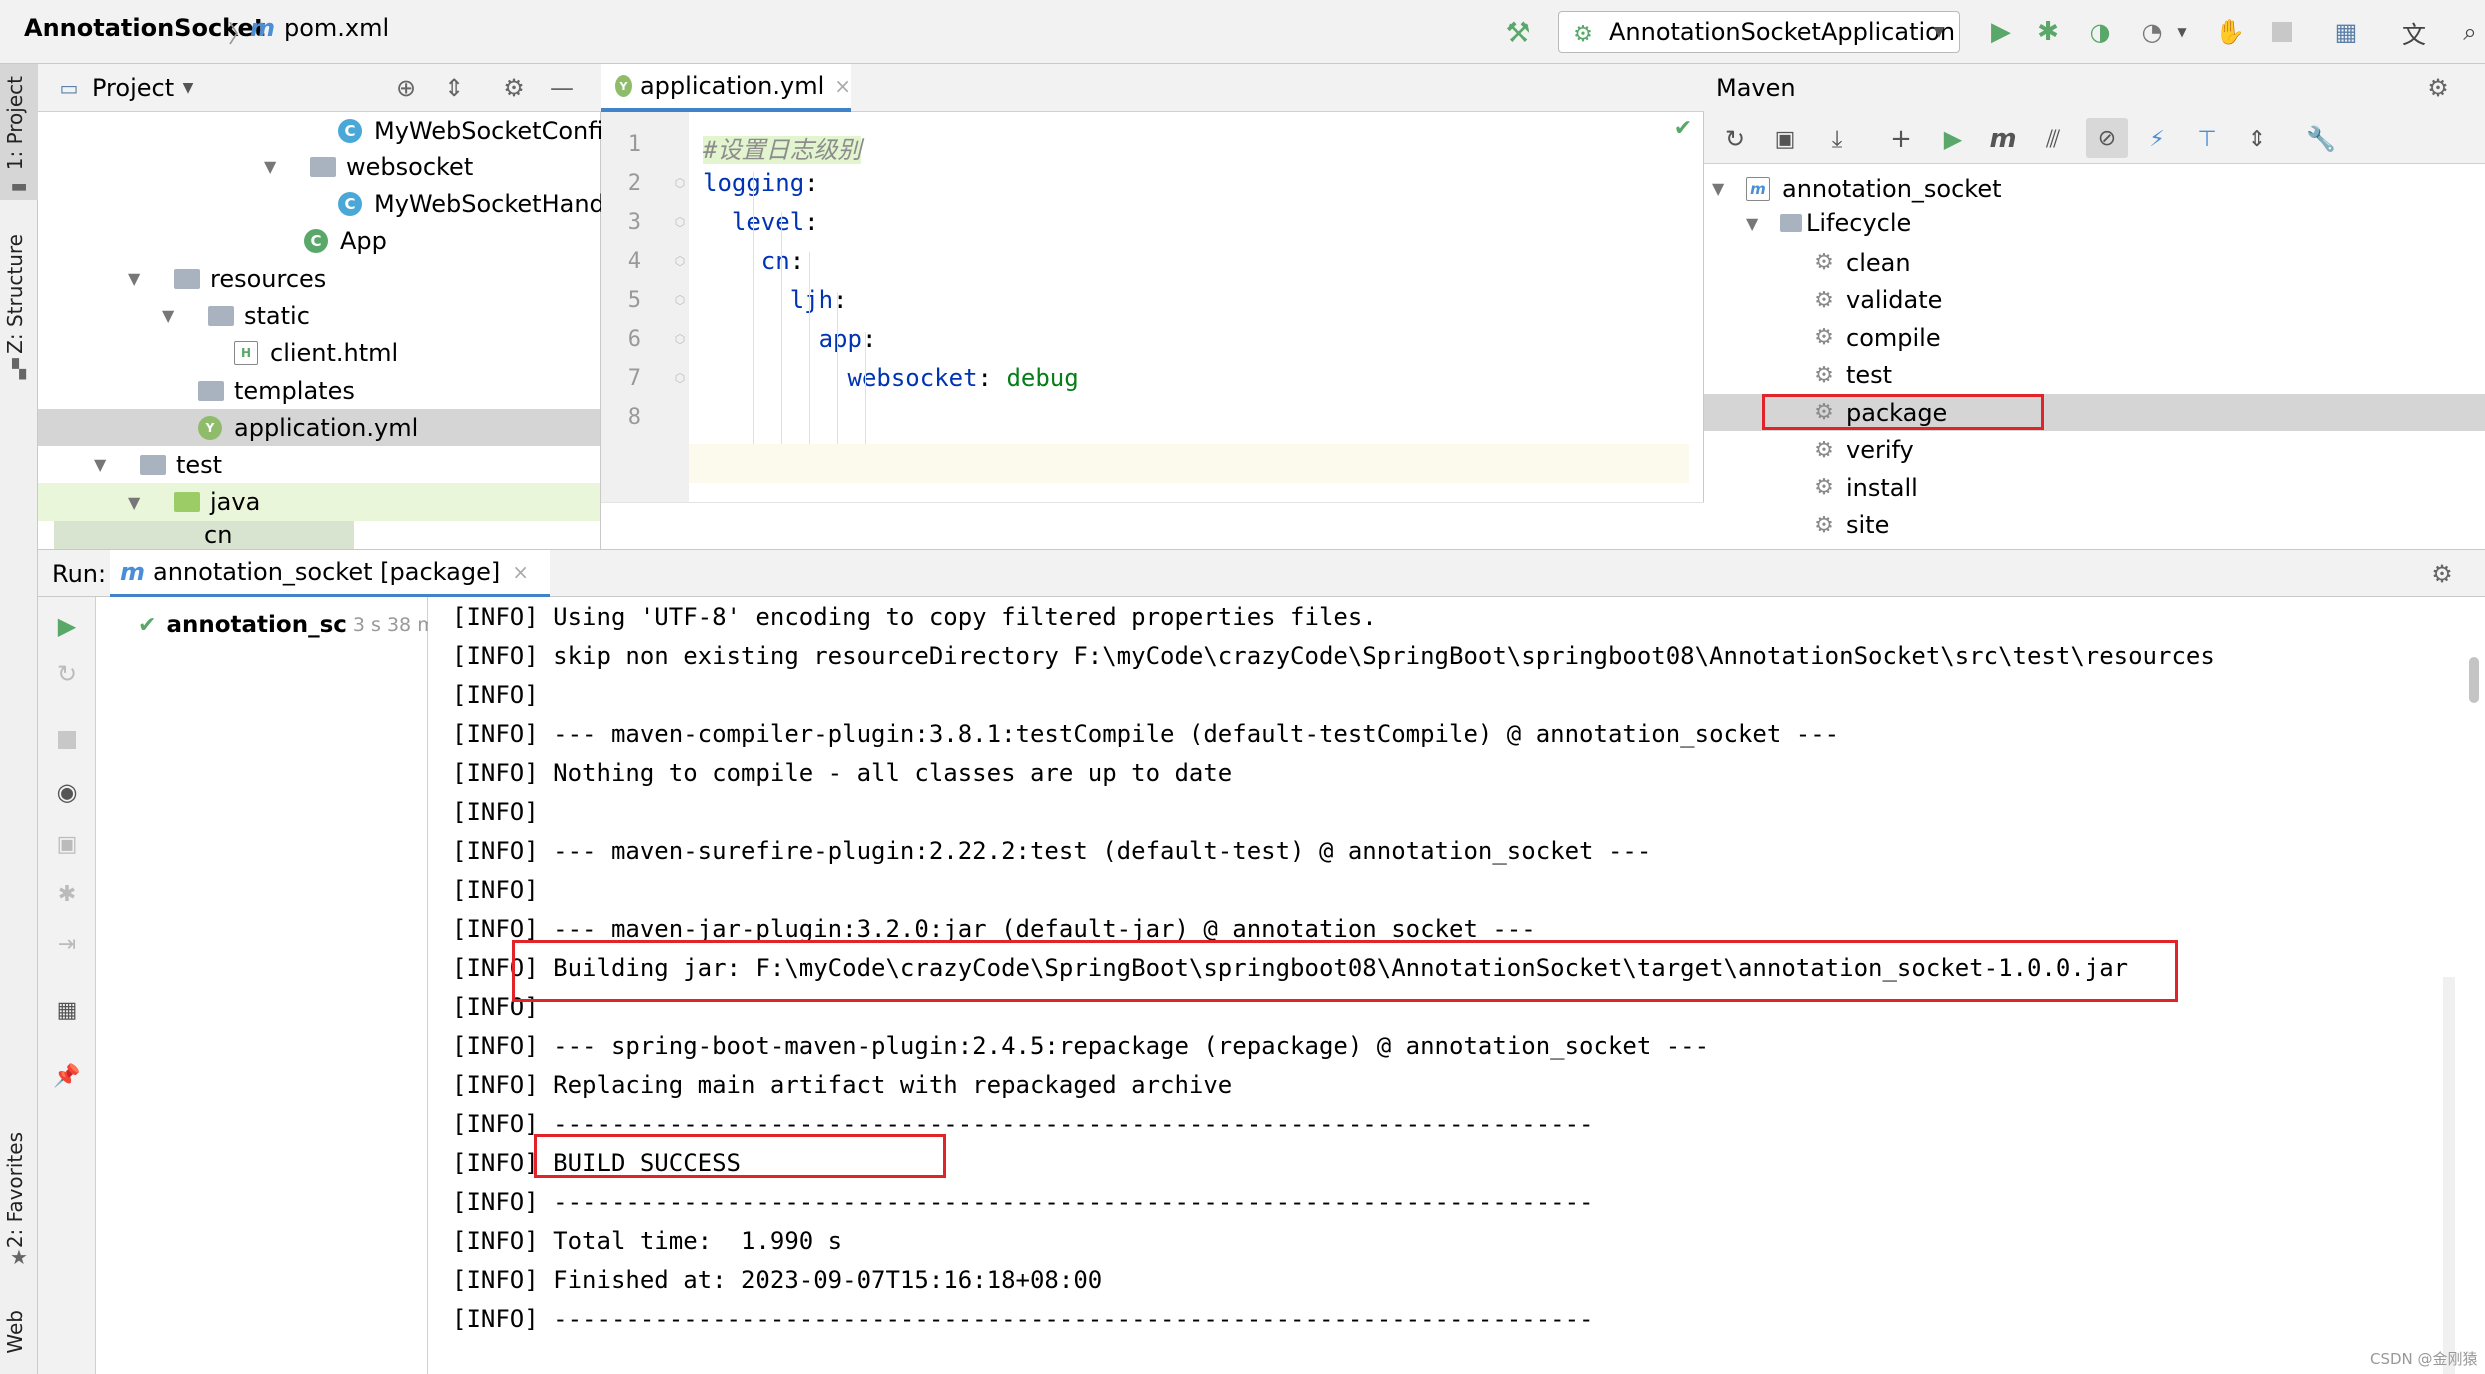  Describe the element at coordinates (330, 574) in the screenshot. I see `run-tab: m annotation_socket [package] ×` at that location.